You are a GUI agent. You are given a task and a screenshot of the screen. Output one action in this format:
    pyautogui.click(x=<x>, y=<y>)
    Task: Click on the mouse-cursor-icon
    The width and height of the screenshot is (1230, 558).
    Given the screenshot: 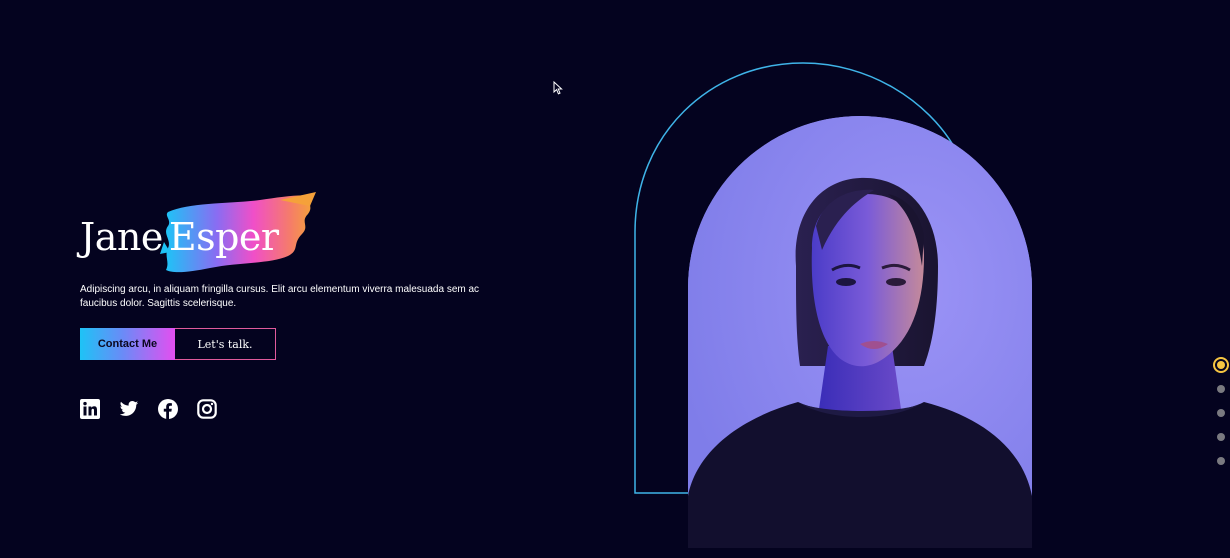 What is the action you would take?
    pyautogui.click(x=558, y=88)
    